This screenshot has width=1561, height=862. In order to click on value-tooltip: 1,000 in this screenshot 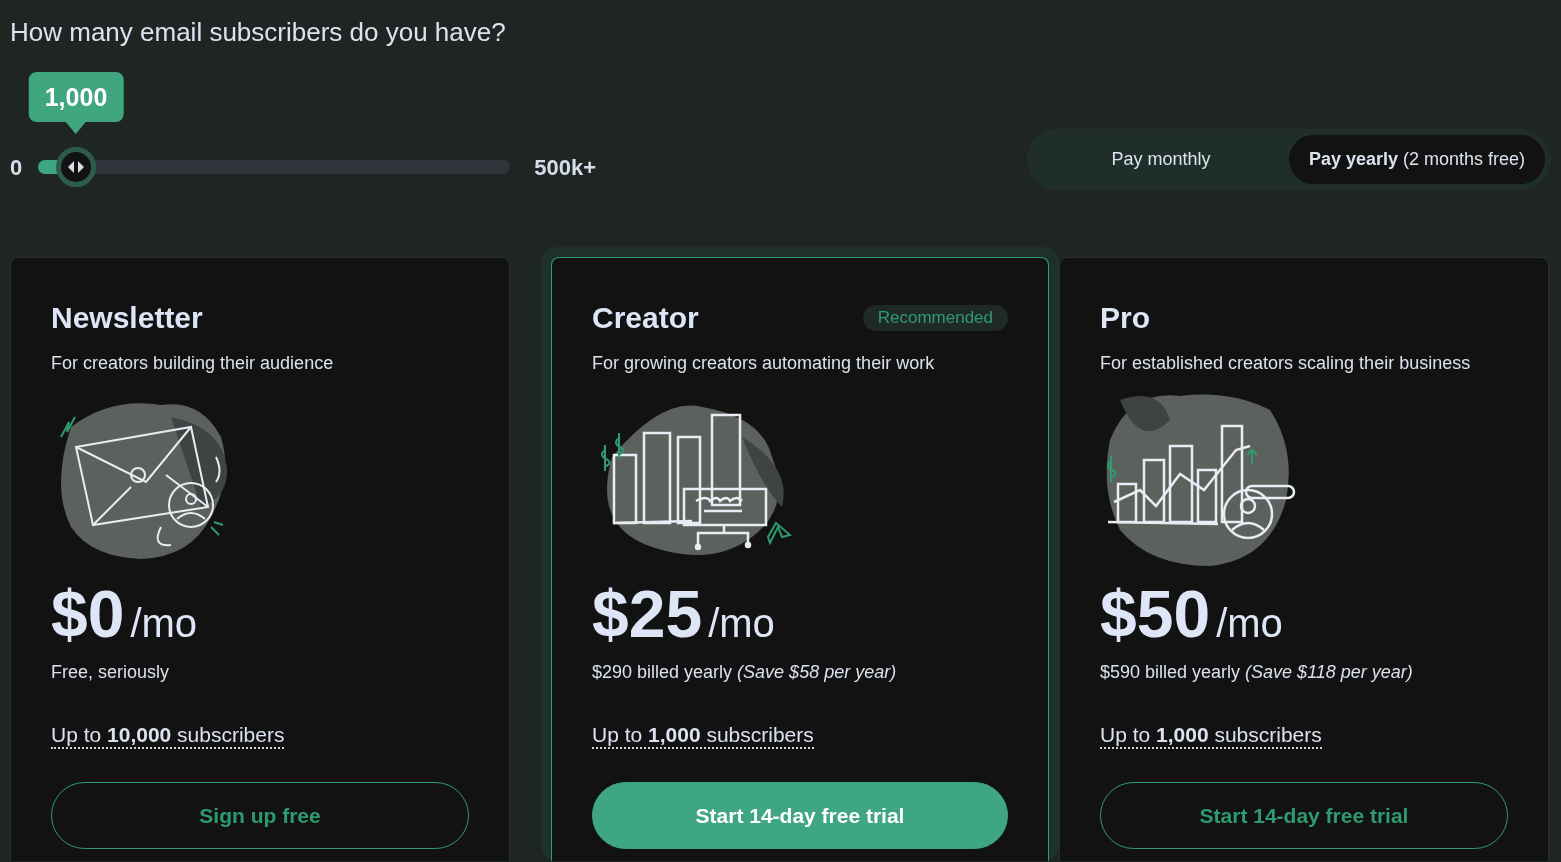, I will do `click(76, 103)`.